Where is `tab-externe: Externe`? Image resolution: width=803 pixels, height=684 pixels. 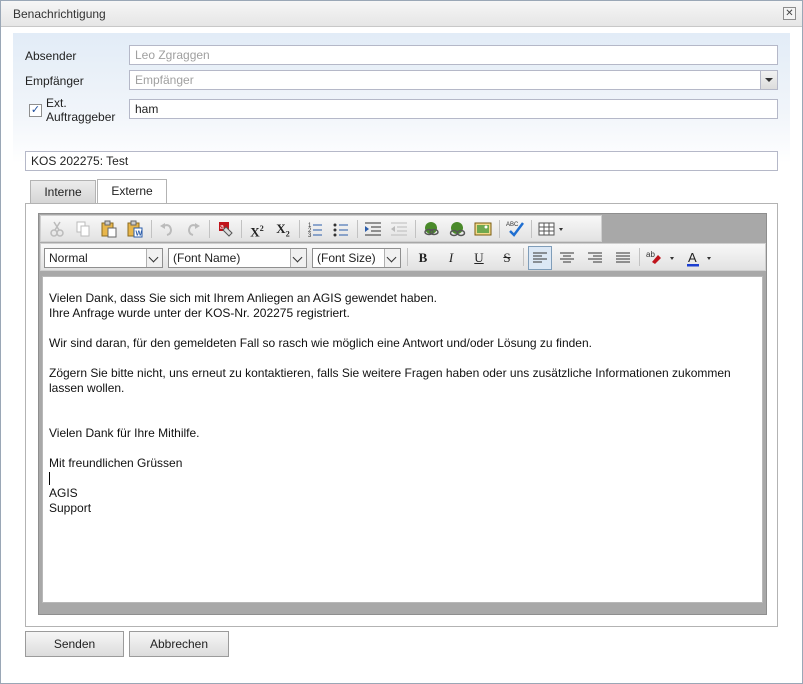 tab-externe: Externe is located at coordinates (132, 191).